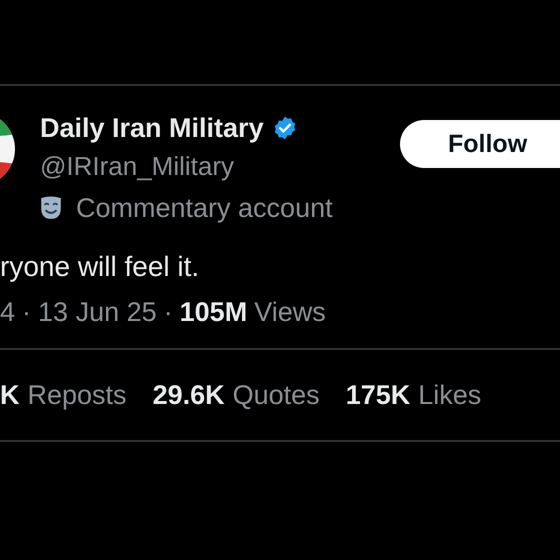  What do you see at coordinates (186, 166) in the screenshot?
I see `account-handle: @IRIran_Military` at bounding box center [186, 166].